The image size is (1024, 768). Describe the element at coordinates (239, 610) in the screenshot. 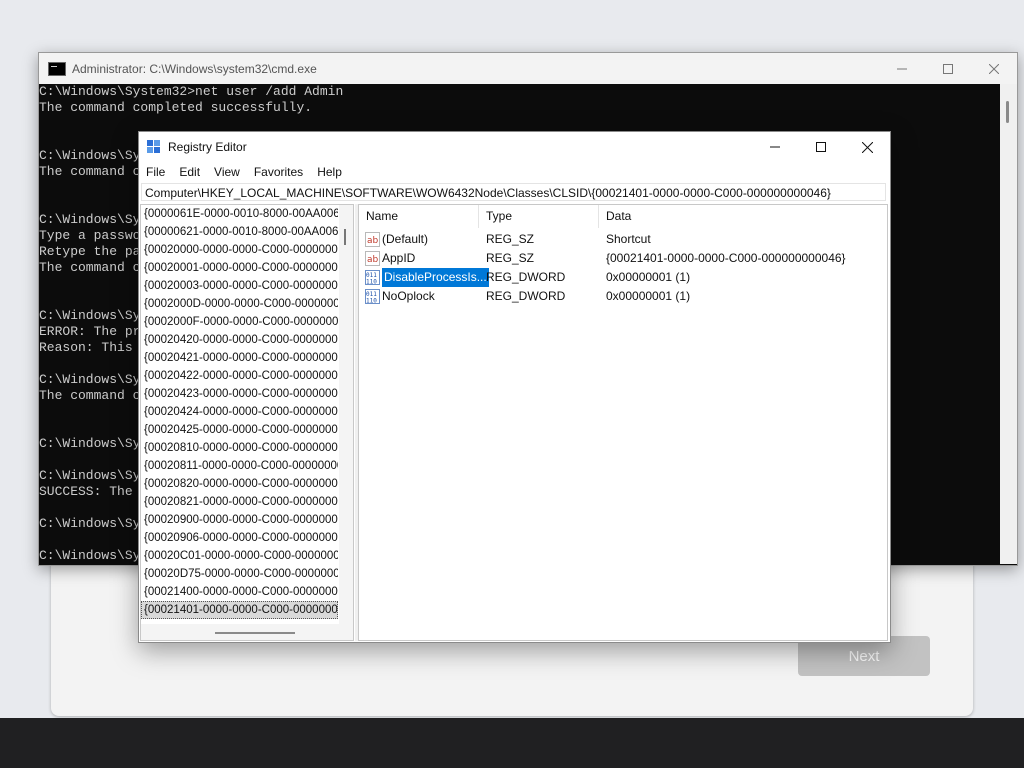

I see `tree-key-item: {00021401-0000-0000-C000-00000000` at that location.